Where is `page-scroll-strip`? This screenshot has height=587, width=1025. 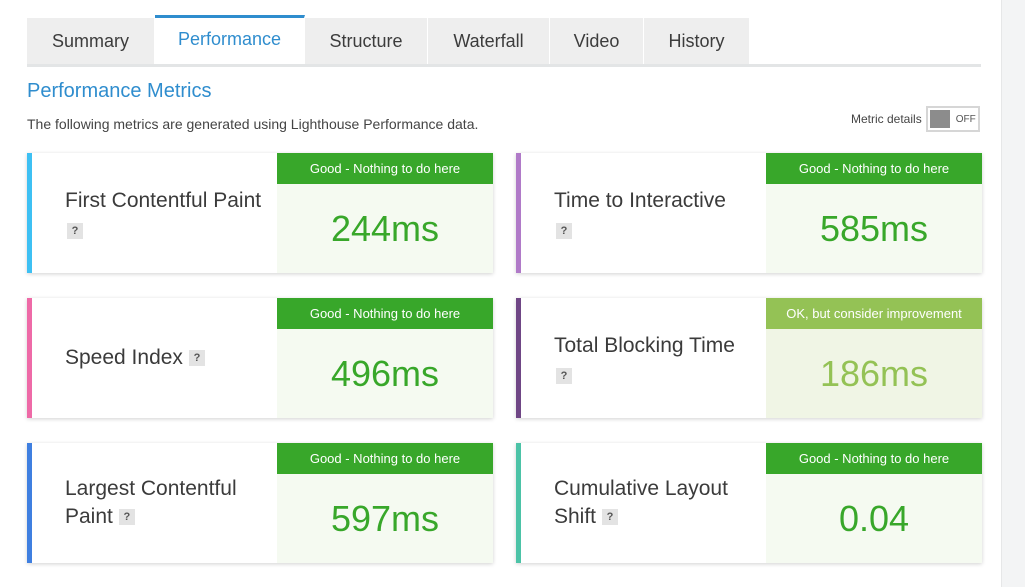
page-scroll-strip is located at coordinates (1013, 293).